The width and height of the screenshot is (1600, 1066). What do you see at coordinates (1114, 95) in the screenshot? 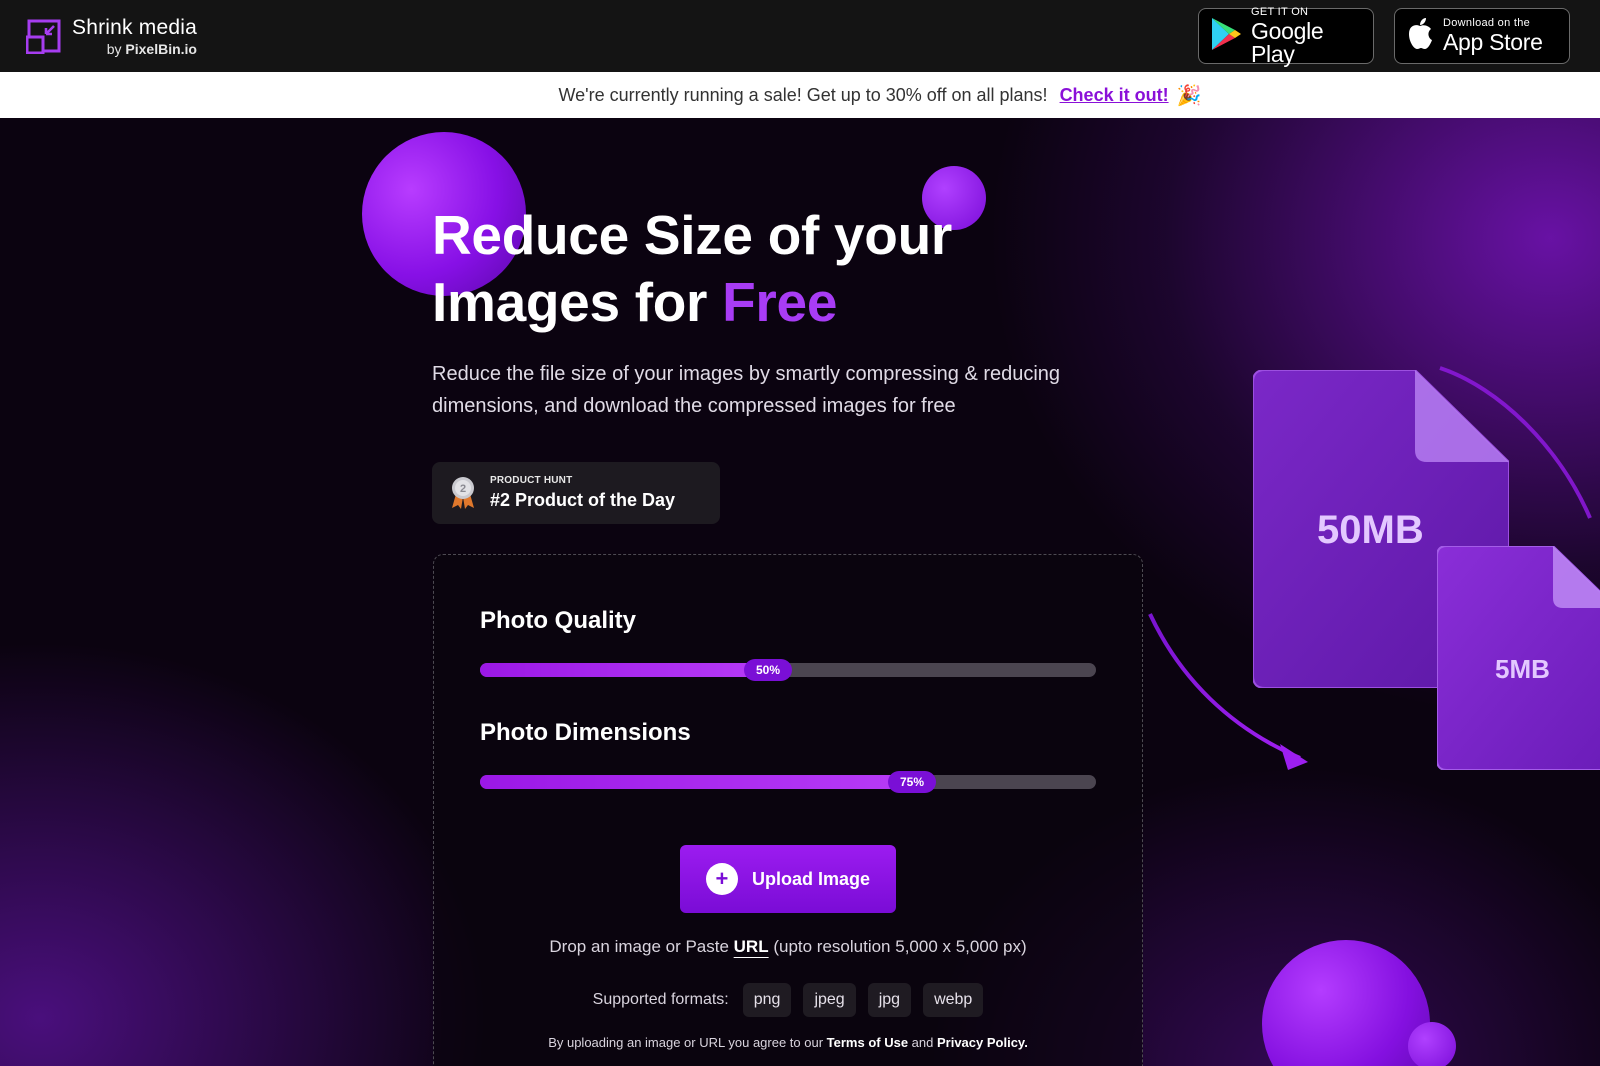
I see `sale-link: Check it out!` at bounding box center [1114, 95].